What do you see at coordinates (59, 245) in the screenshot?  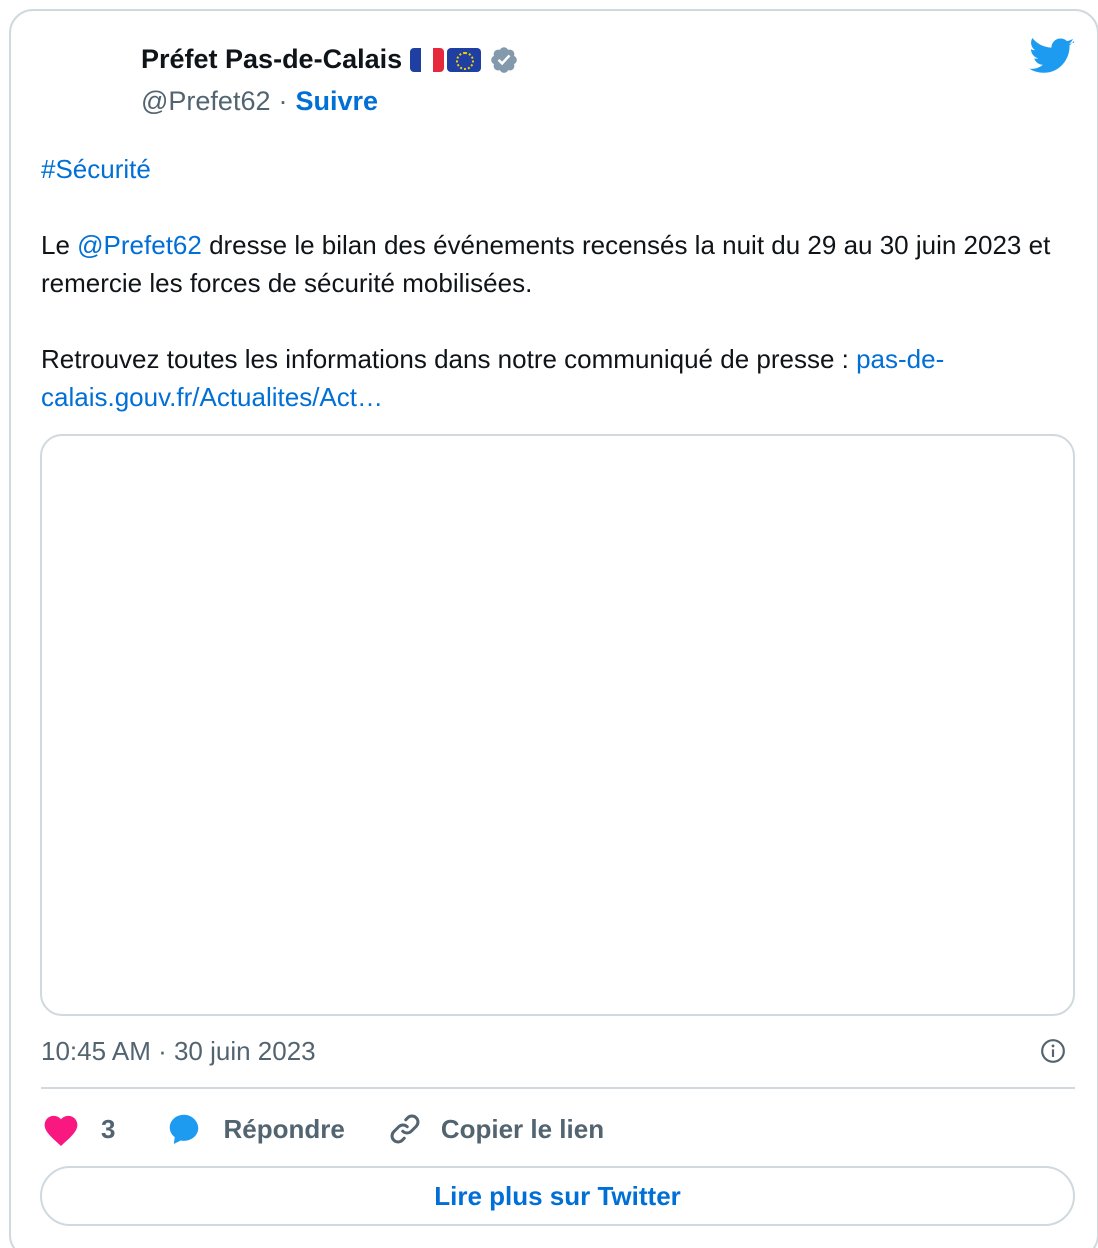 I see `tweet-text-part: Le` at bounding box center [59, 245].